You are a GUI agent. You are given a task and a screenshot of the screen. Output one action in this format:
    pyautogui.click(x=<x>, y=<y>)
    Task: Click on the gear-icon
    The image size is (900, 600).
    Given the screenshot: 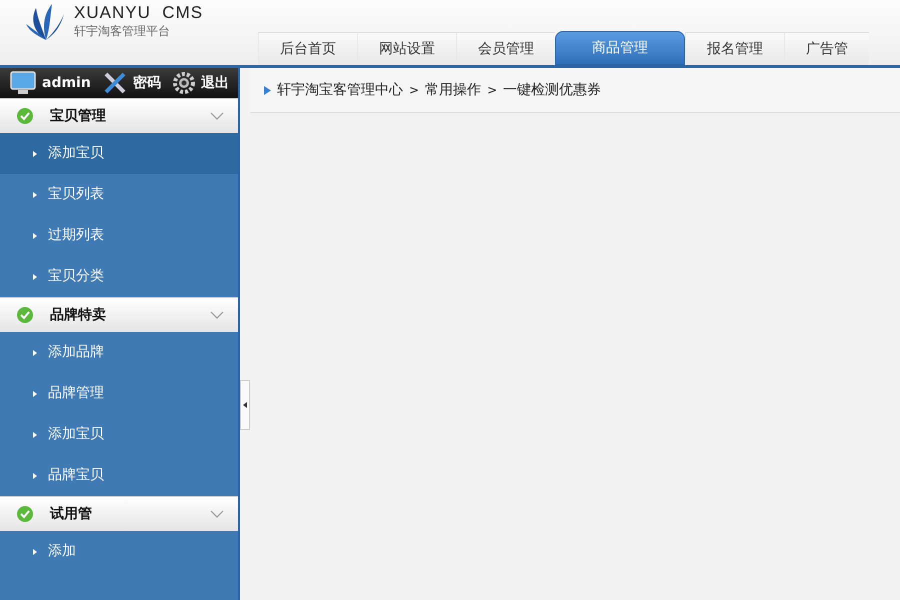 What is the action you would take?
    pyautogui.click(x=183, y=83)
    